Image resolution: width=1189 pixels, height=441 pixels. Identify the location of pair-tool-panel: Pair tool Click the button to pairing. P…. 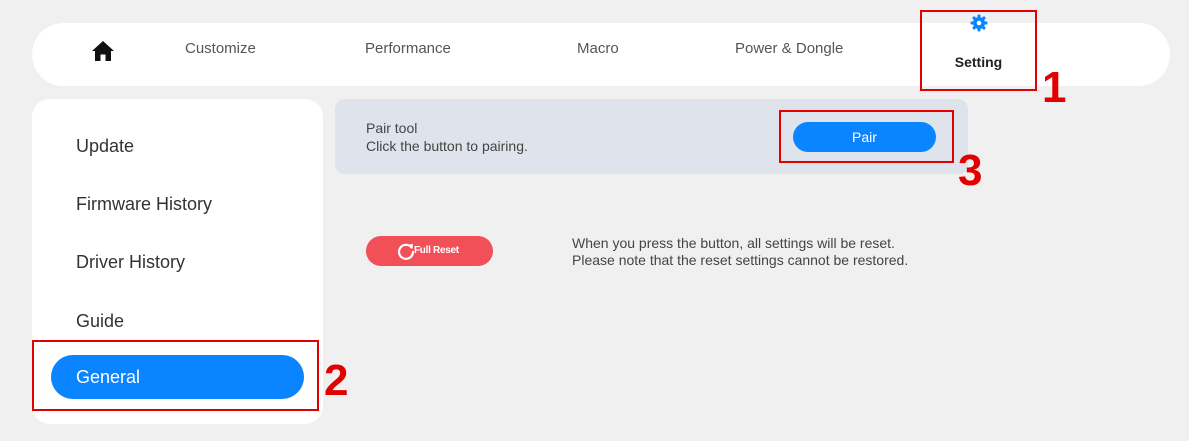
(651, 136).